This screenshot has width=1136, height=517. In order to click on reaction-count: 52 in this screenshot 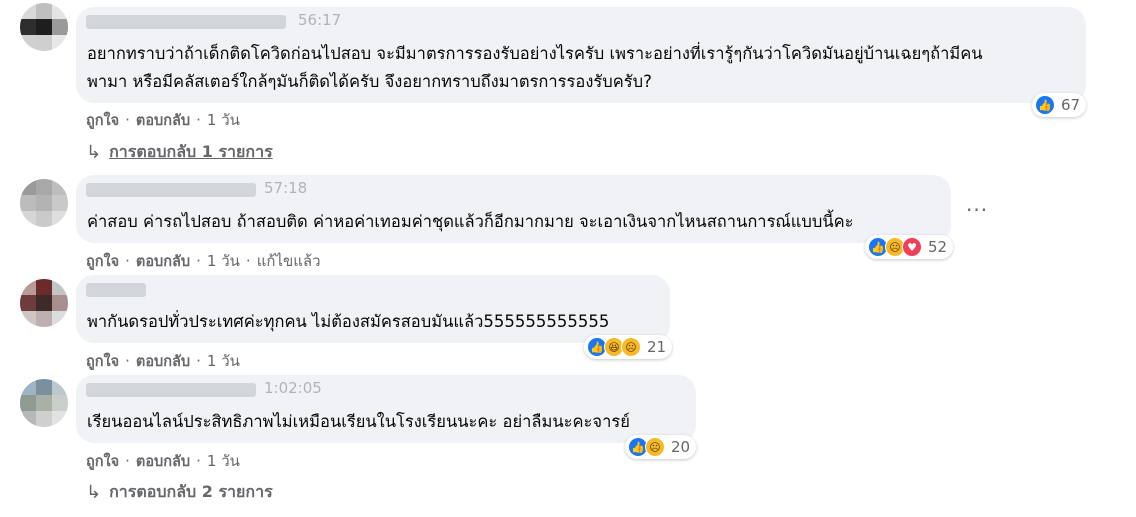, I will do `click(938, 247)`.